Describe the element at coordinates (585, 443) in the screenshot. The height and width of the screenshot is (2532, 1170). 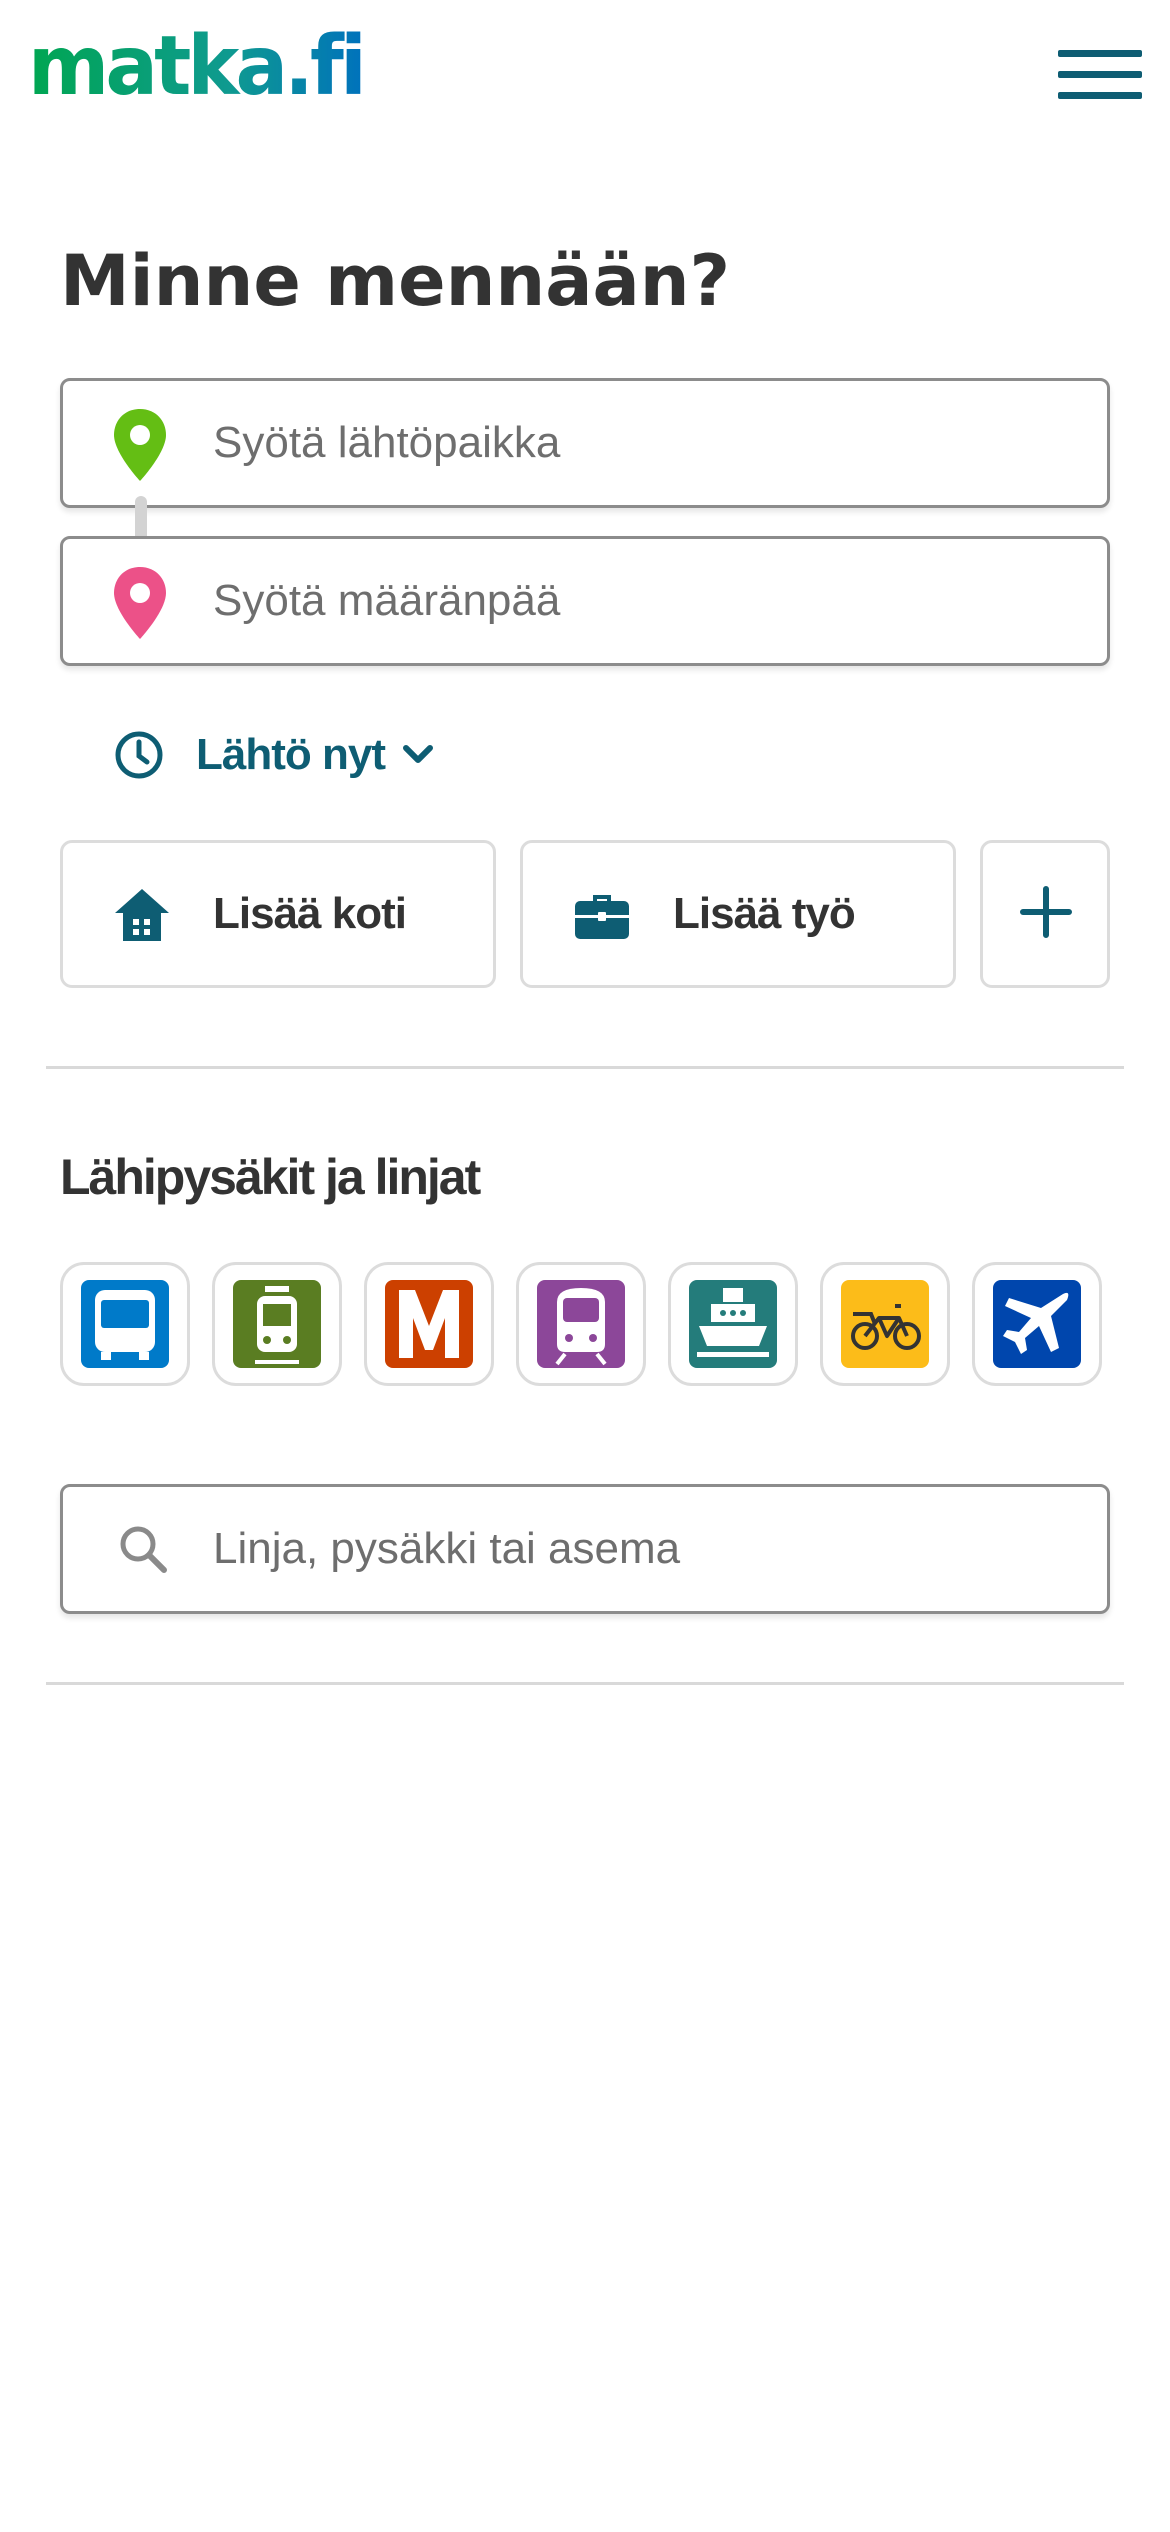
I see `origin-input: Syötä lähtöpaikka` at that location.